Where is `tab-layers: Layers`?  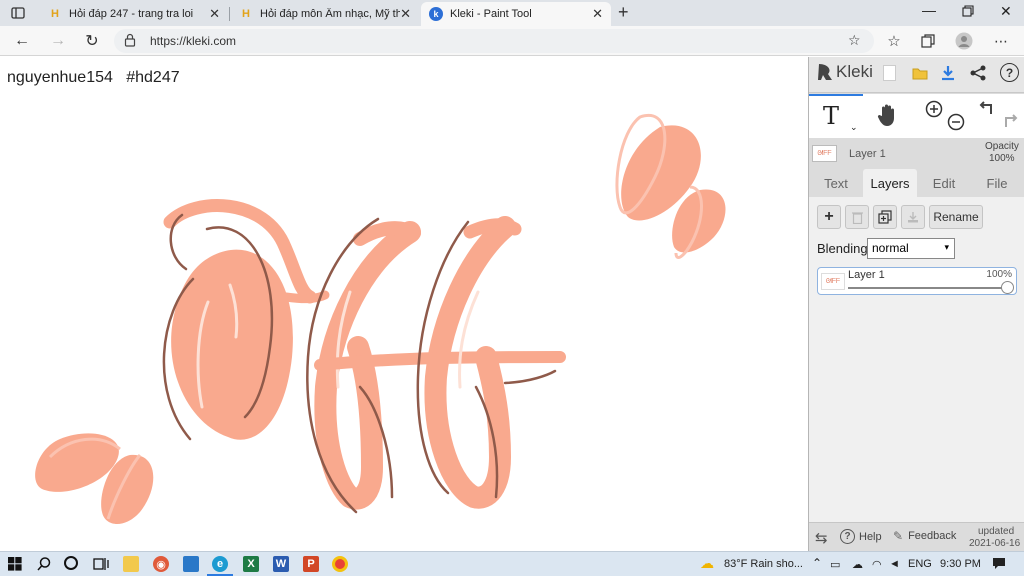 tab-layers: Layers is located at coordinates (890, 183).